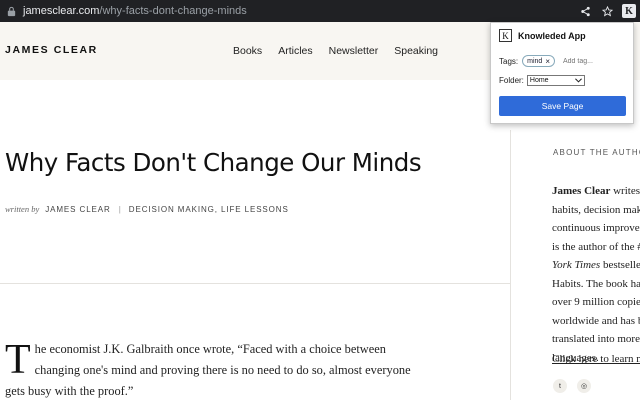  What do you see at coordinates (416, 51) in the screenshot?
I see `nav-speaking: Speaking` at bounding box center [416, 51].